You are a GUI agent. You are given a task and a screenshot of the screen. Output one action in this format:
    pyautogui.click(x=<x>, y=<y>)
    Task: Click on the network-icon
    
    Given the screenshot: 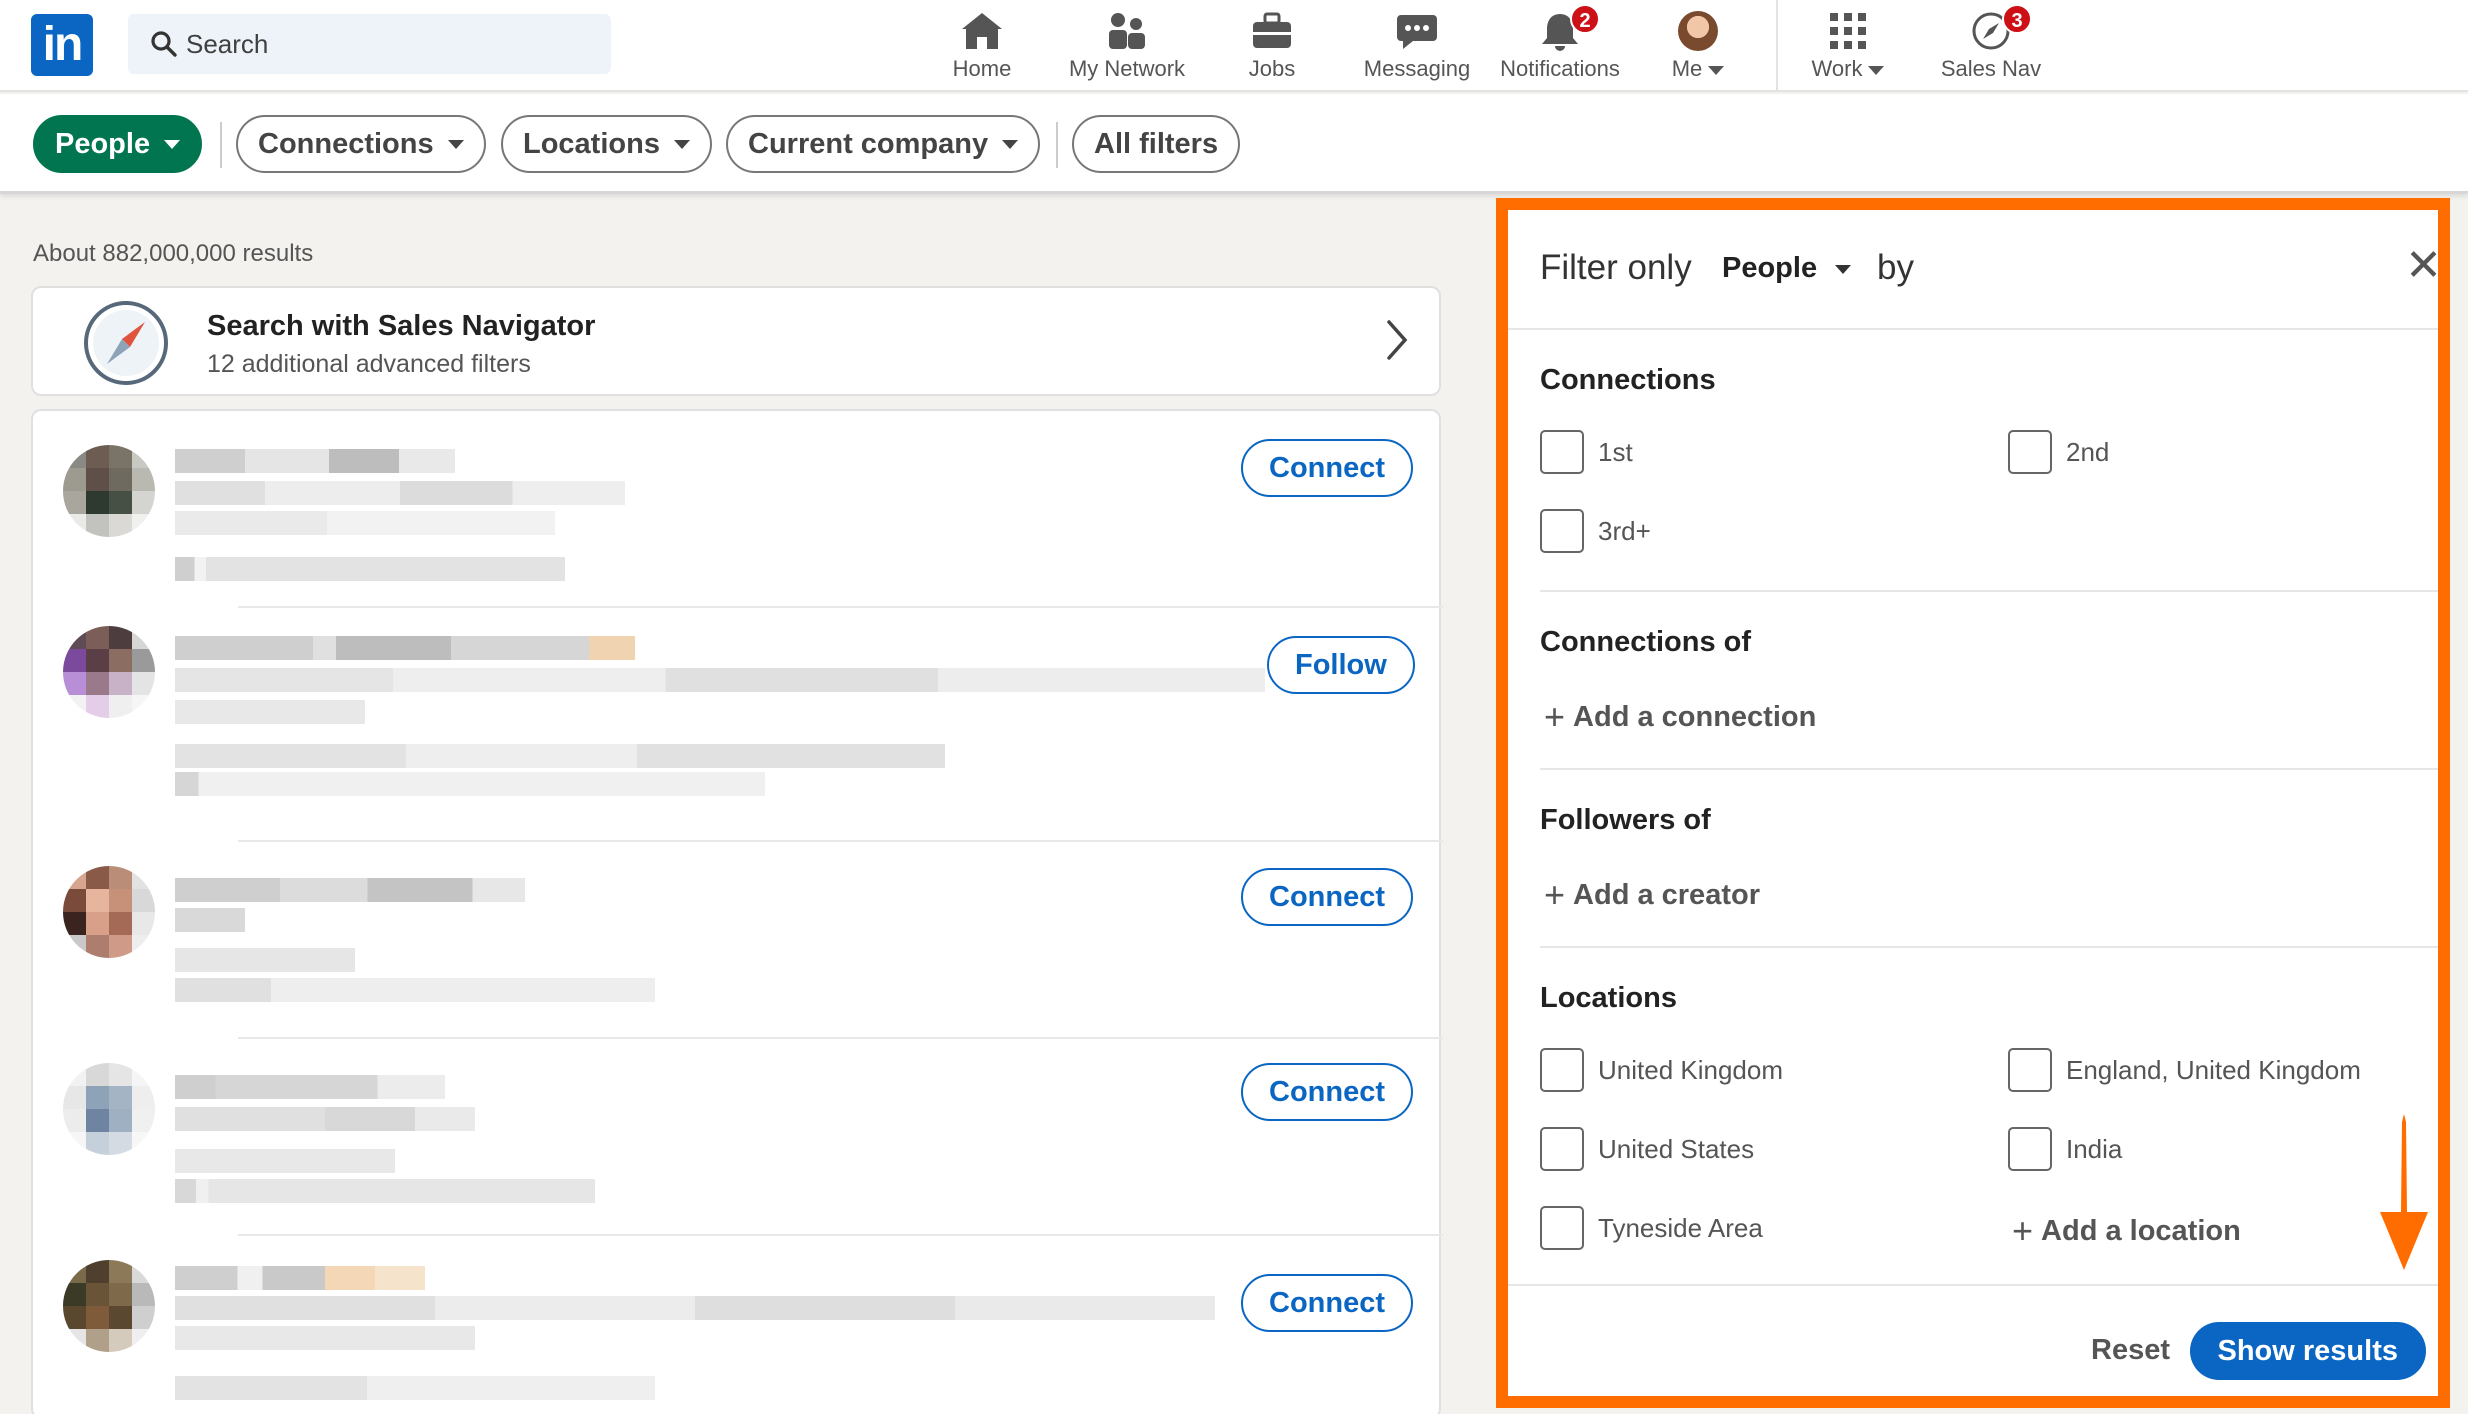 What is the action you would take?
    pyautogui.click(x=1127, y=31)
    